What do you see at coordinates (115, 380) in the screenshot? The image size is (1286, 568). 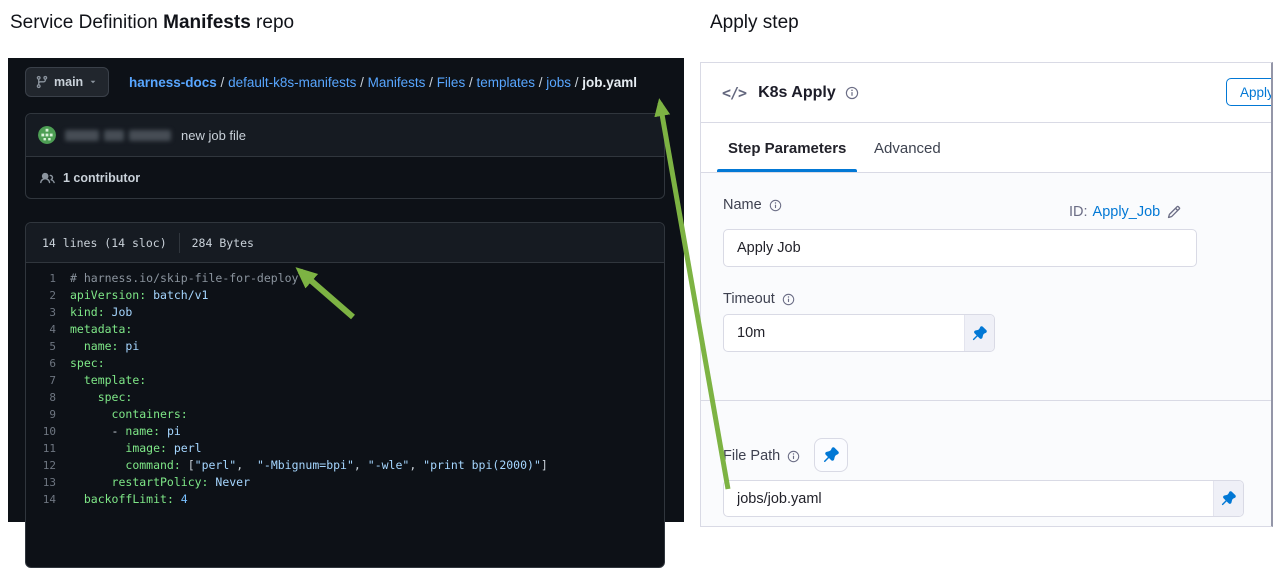 I see `code-text: template:` at bounding box center [115, 380].